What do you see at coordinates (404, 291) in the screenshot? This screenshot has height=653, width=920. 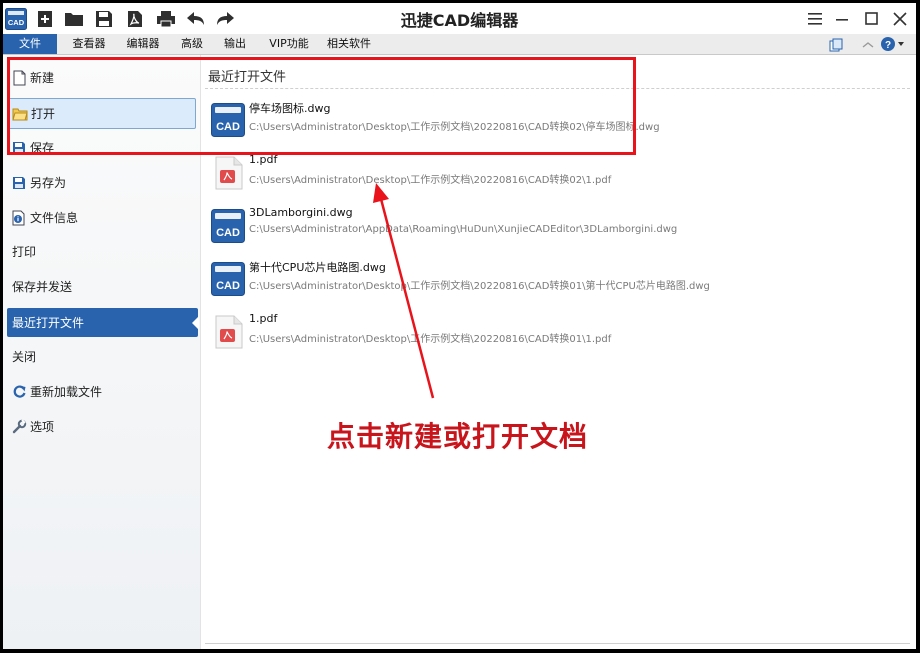 I see `annotation-arrow` at bounding box center [404, 291].